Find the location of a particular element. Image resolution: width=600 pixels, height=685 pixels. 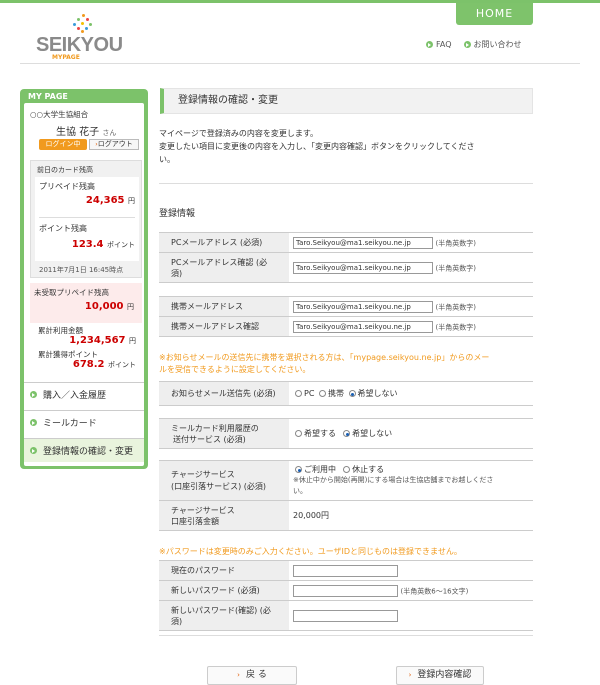

mobile-mail-confirm-label: 携帯メールアドレス確認 is located at coordinates (224, 326).